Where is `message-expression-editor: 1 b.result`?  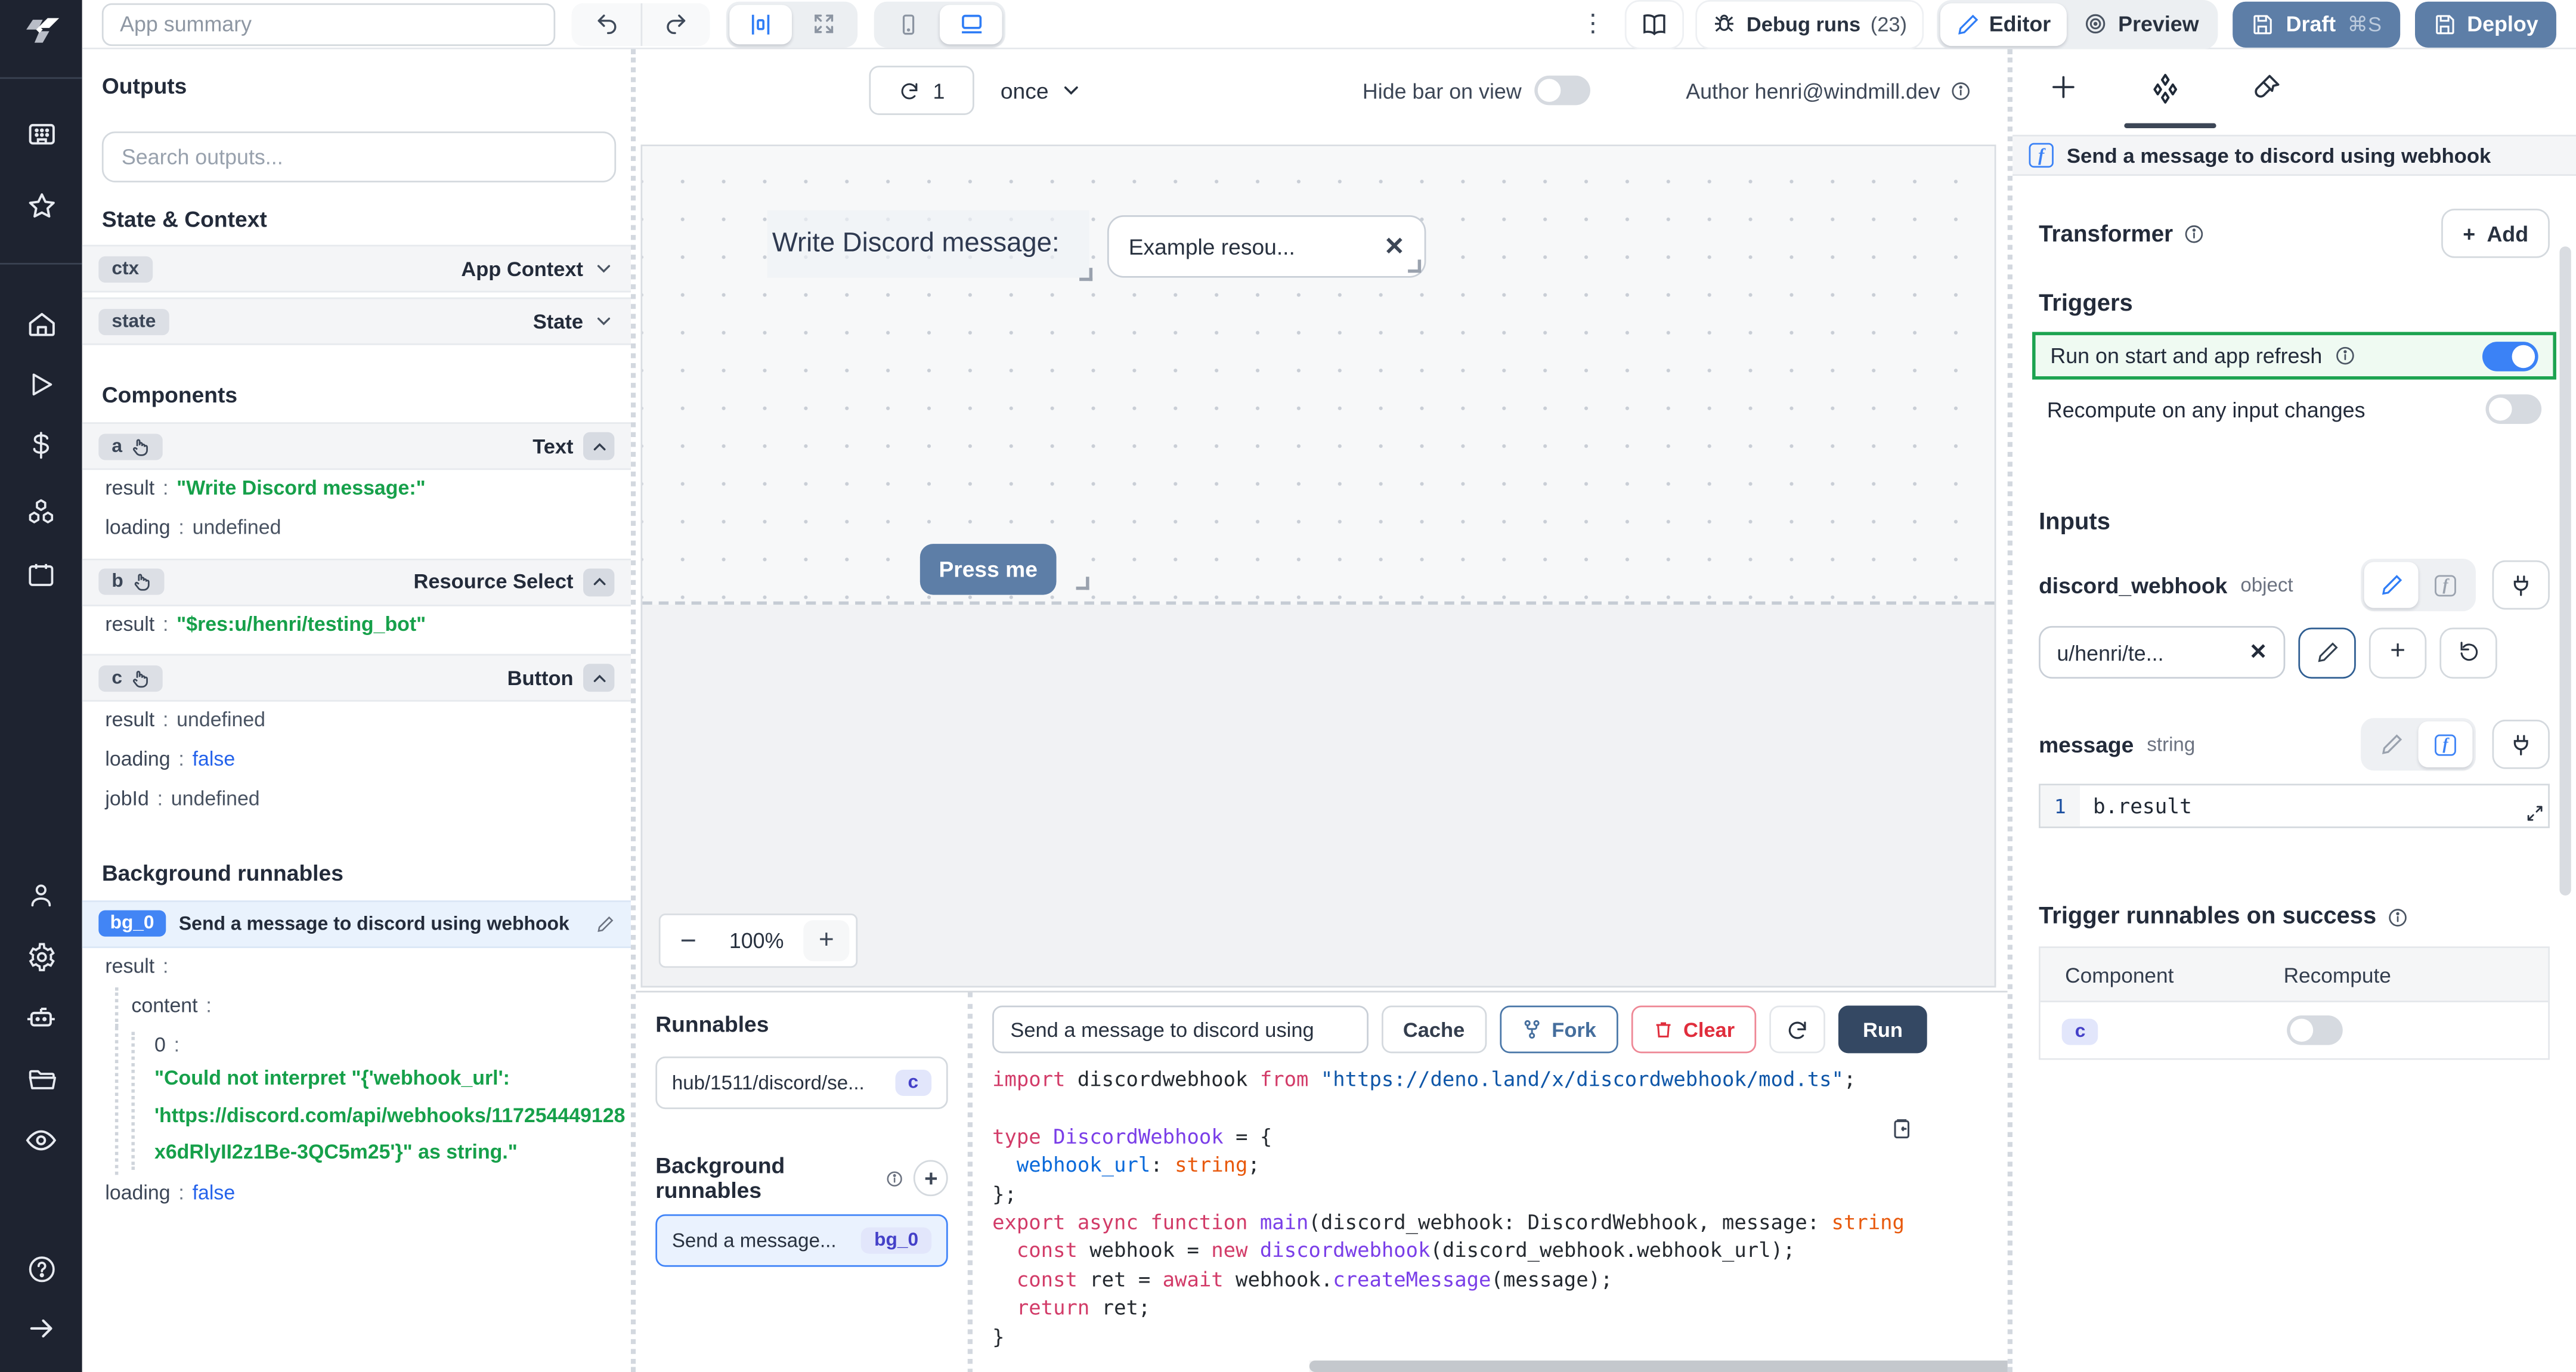 message-expression-editor: 1 b.result is located at coordinates (2295, 805).